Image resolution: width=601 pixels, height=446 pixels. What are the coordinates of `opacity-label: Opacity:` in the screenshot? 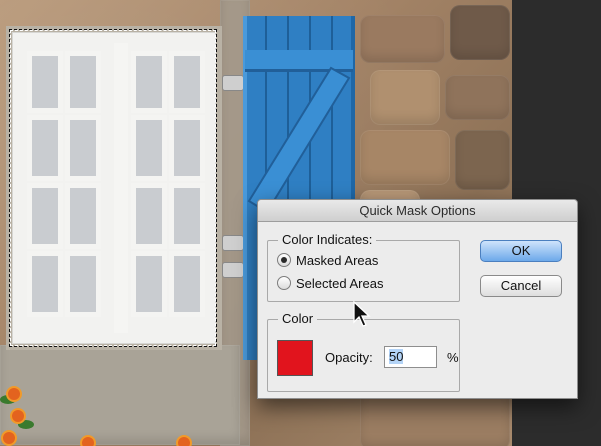 It's located at (349, 357).